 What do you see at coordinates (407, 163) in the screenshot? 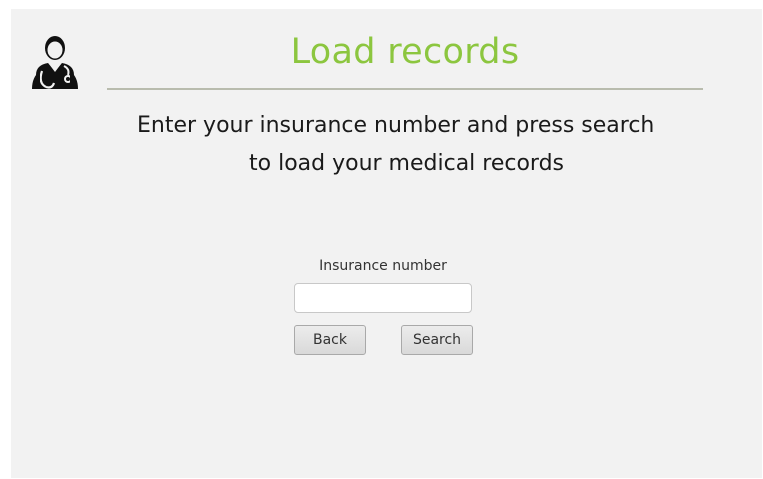
I see `instructions-line-2: to load your medical records` at bounding box center [407, 163].